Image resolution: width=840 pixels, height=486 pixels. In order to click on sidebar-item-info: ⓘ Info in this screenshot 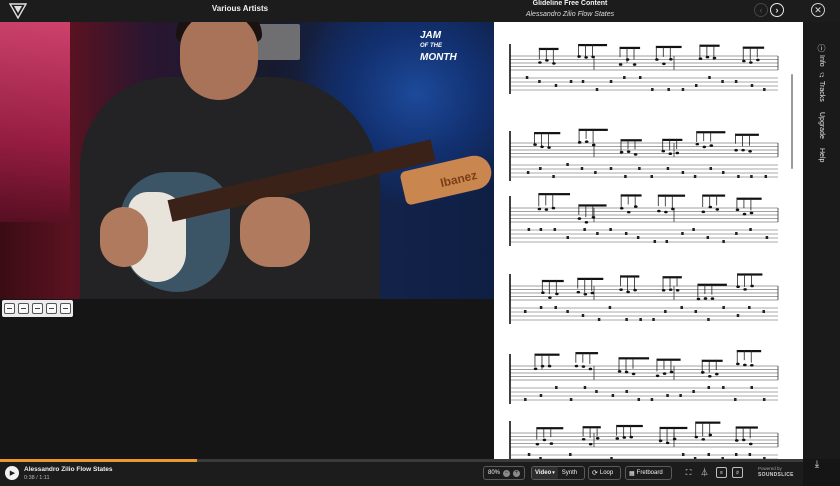, I will do `click(821, 55)`.